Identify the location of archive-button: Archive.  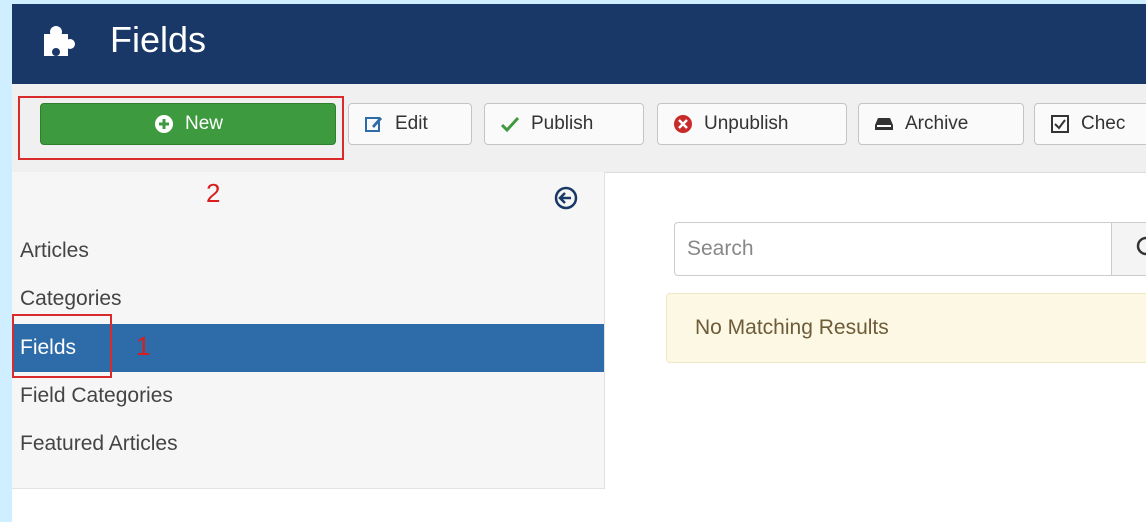
(941, 124).